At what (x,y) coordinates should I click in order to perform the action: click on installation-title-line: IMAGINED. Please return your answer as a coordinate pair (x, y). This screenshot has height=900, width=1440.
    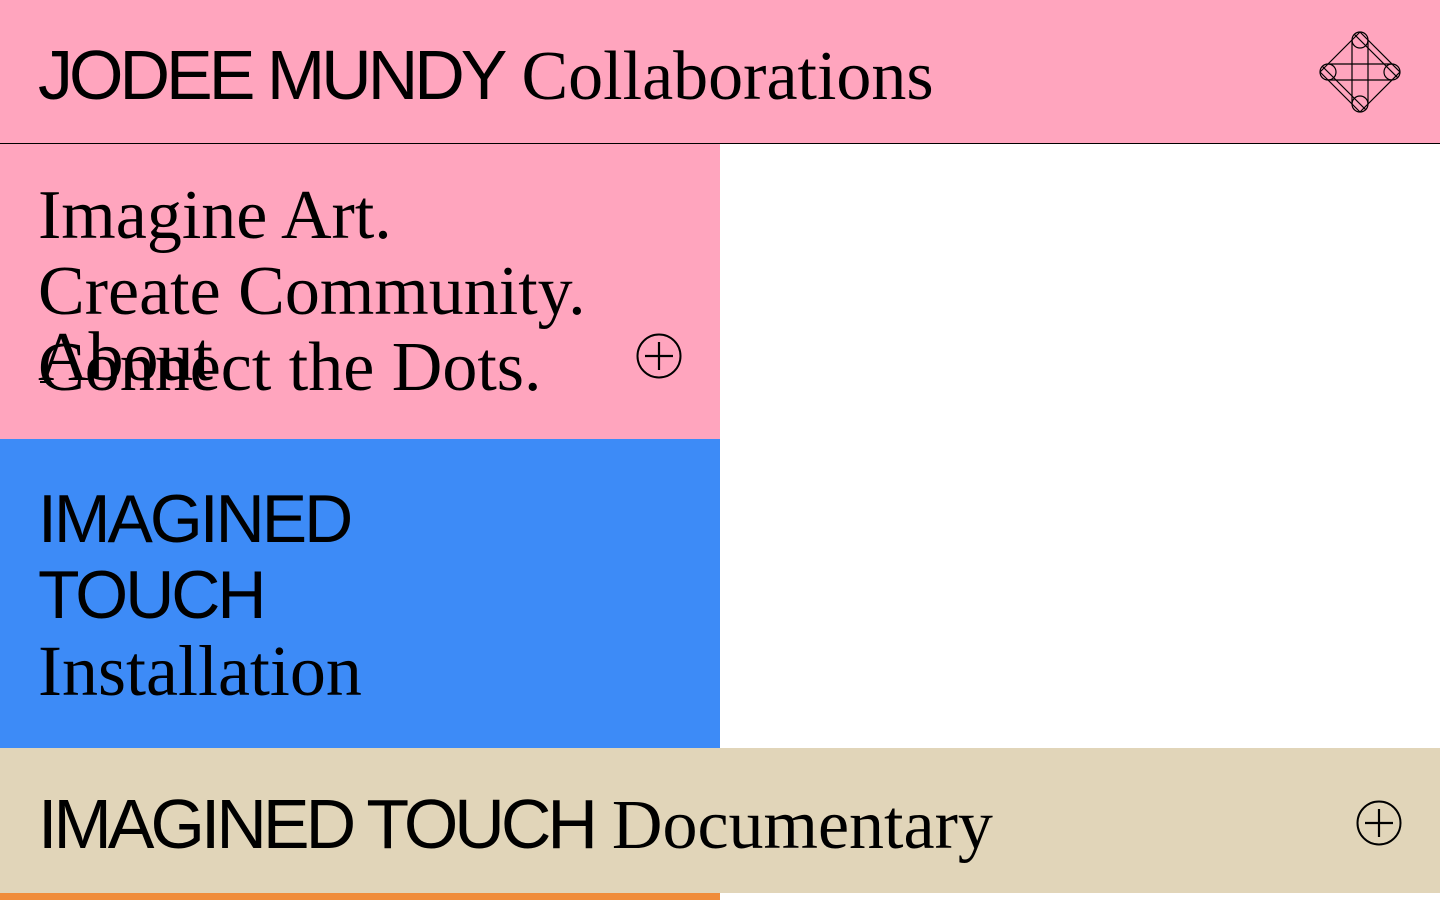
    Looking at the image, I should click on (195, 519).